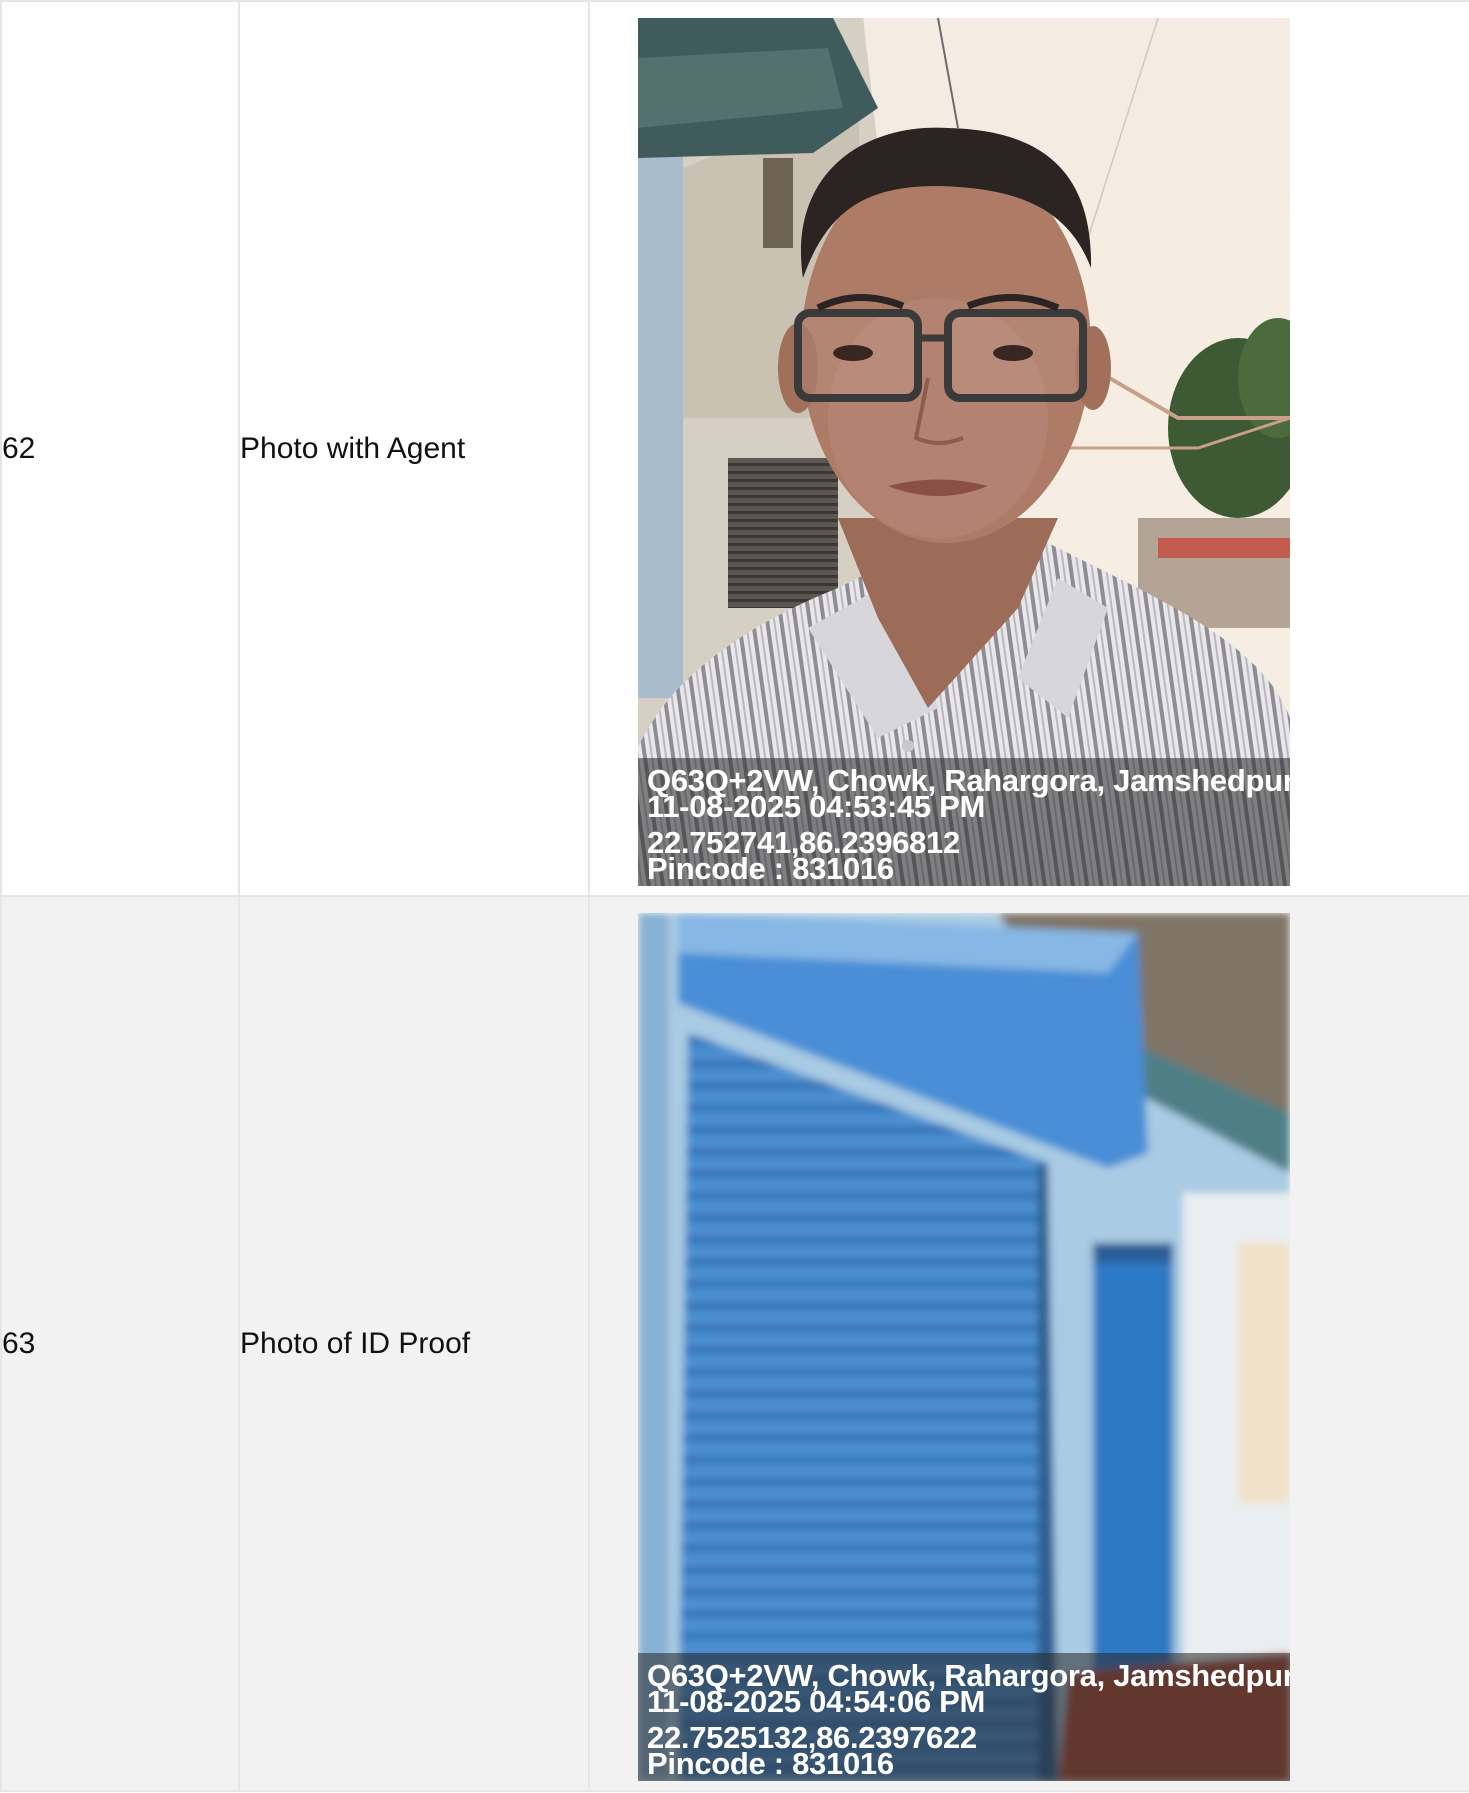 Image resolution: width=1469 pixels, height=1793 pixels. Describe the element at coordinates (414, 1343) in the screenshot. I see `row-label: Photo of ID Proof` at that location.